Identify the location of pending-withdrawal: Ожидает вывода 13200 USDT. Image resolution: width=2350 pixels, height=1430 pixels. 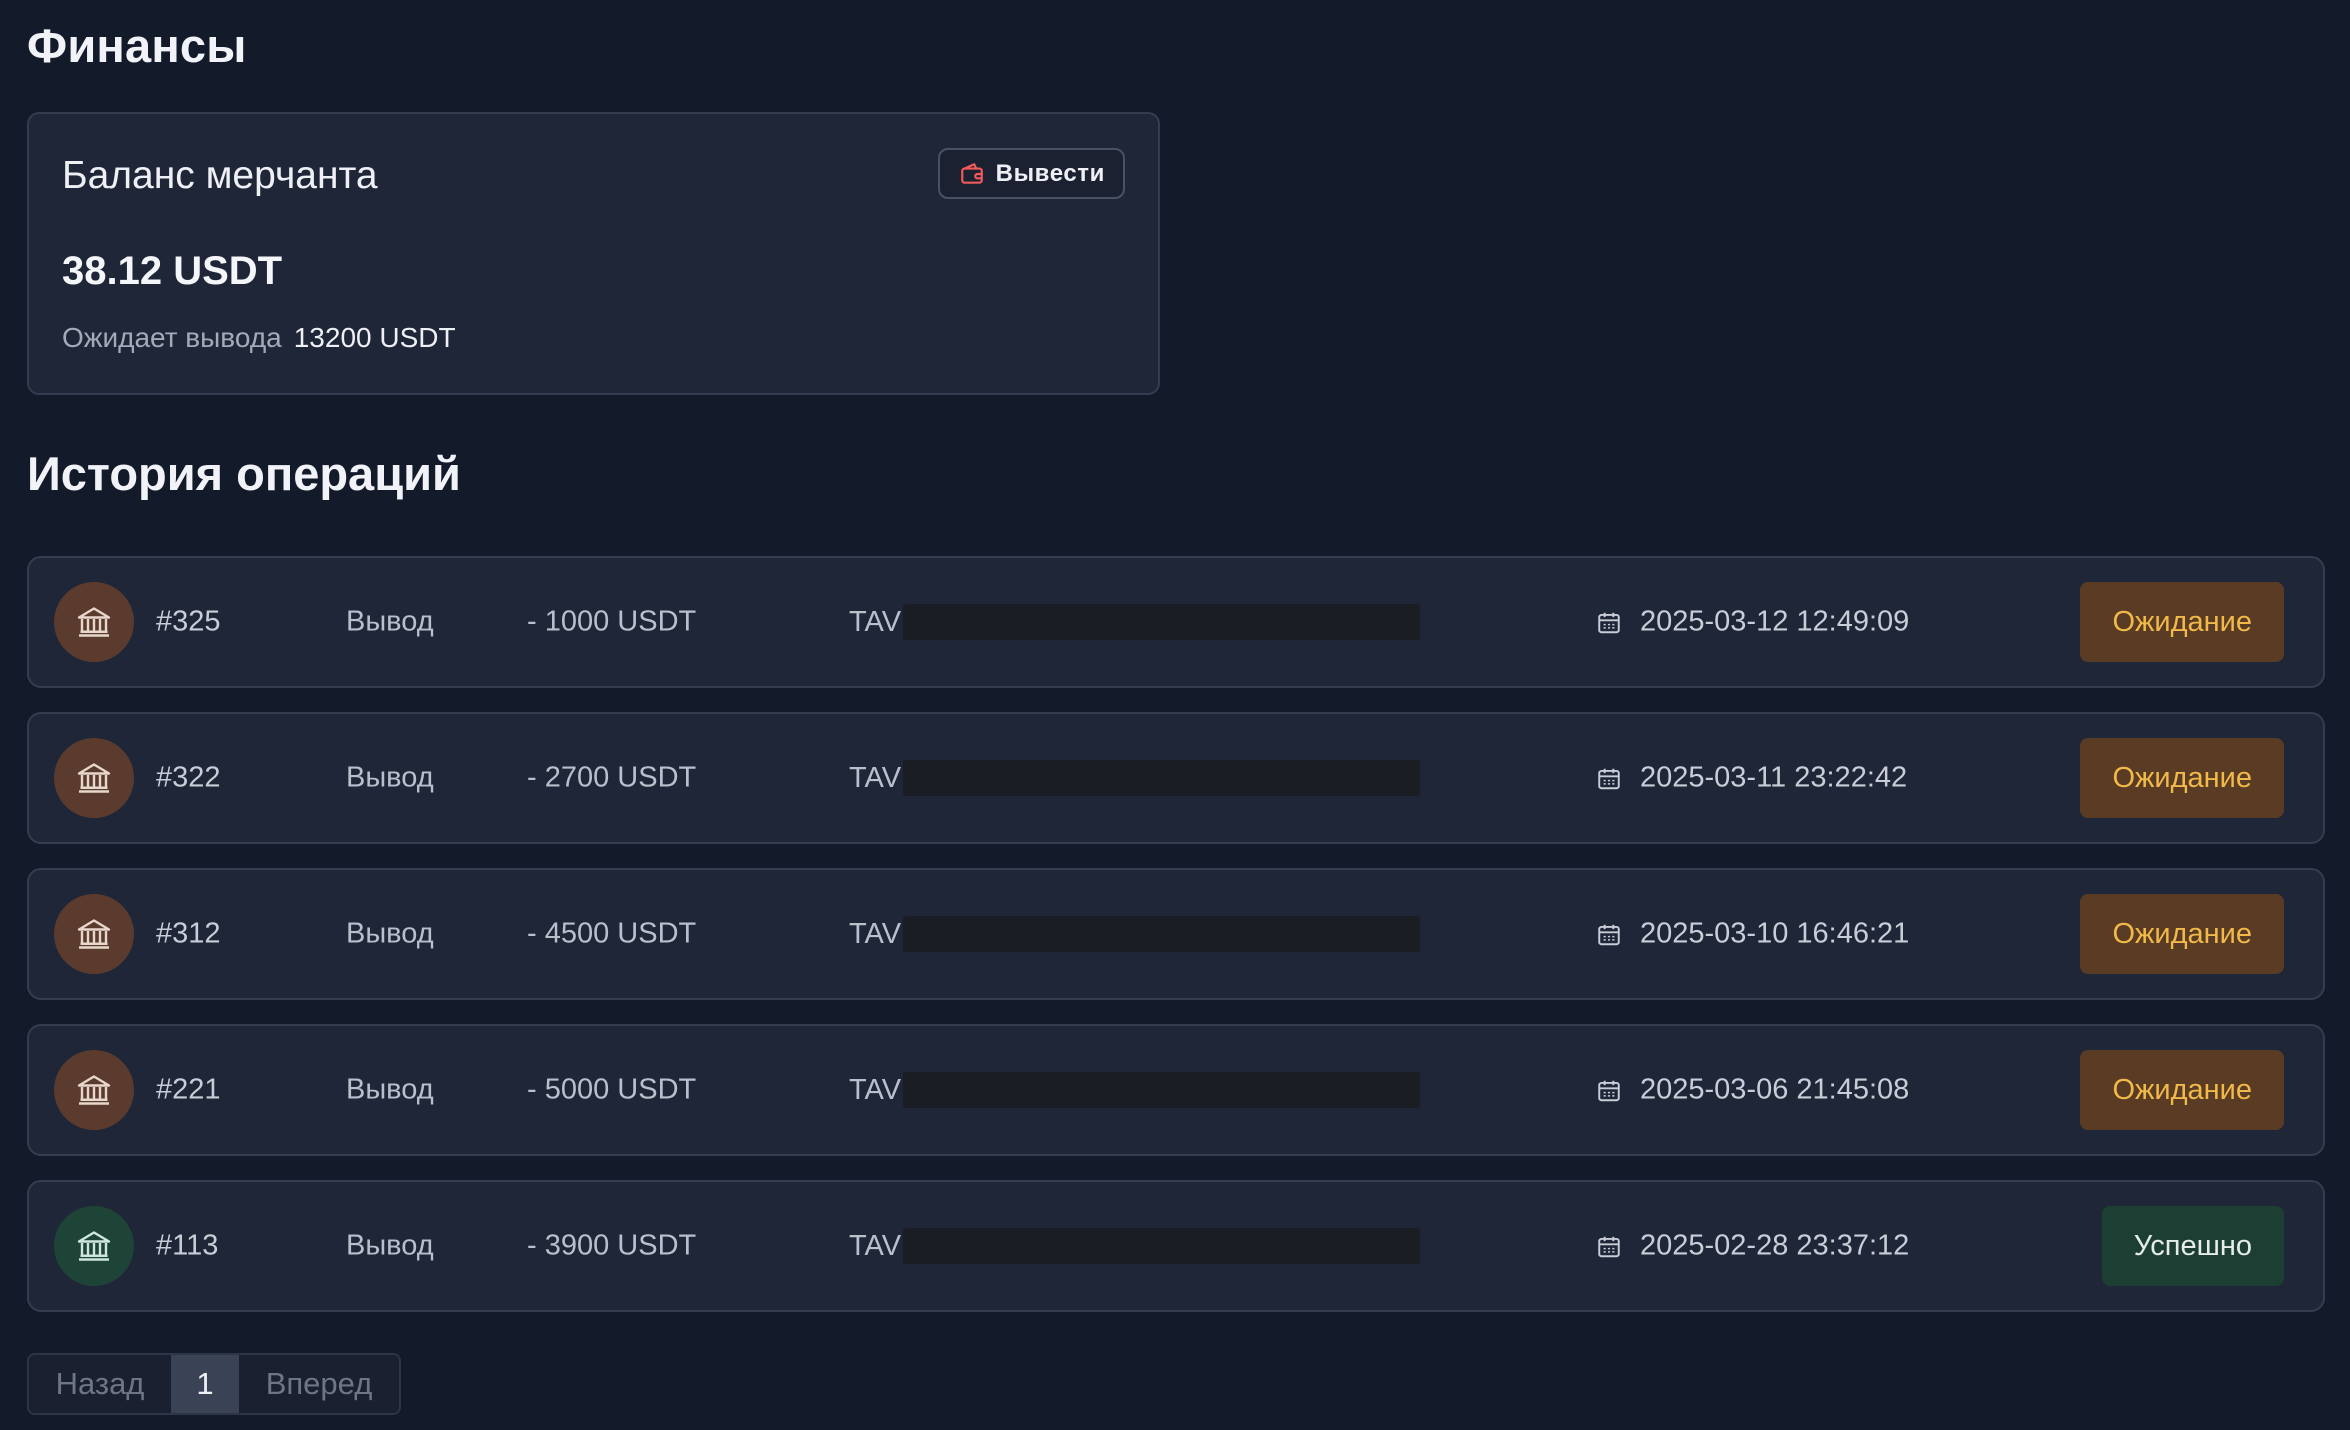
(259, 338).